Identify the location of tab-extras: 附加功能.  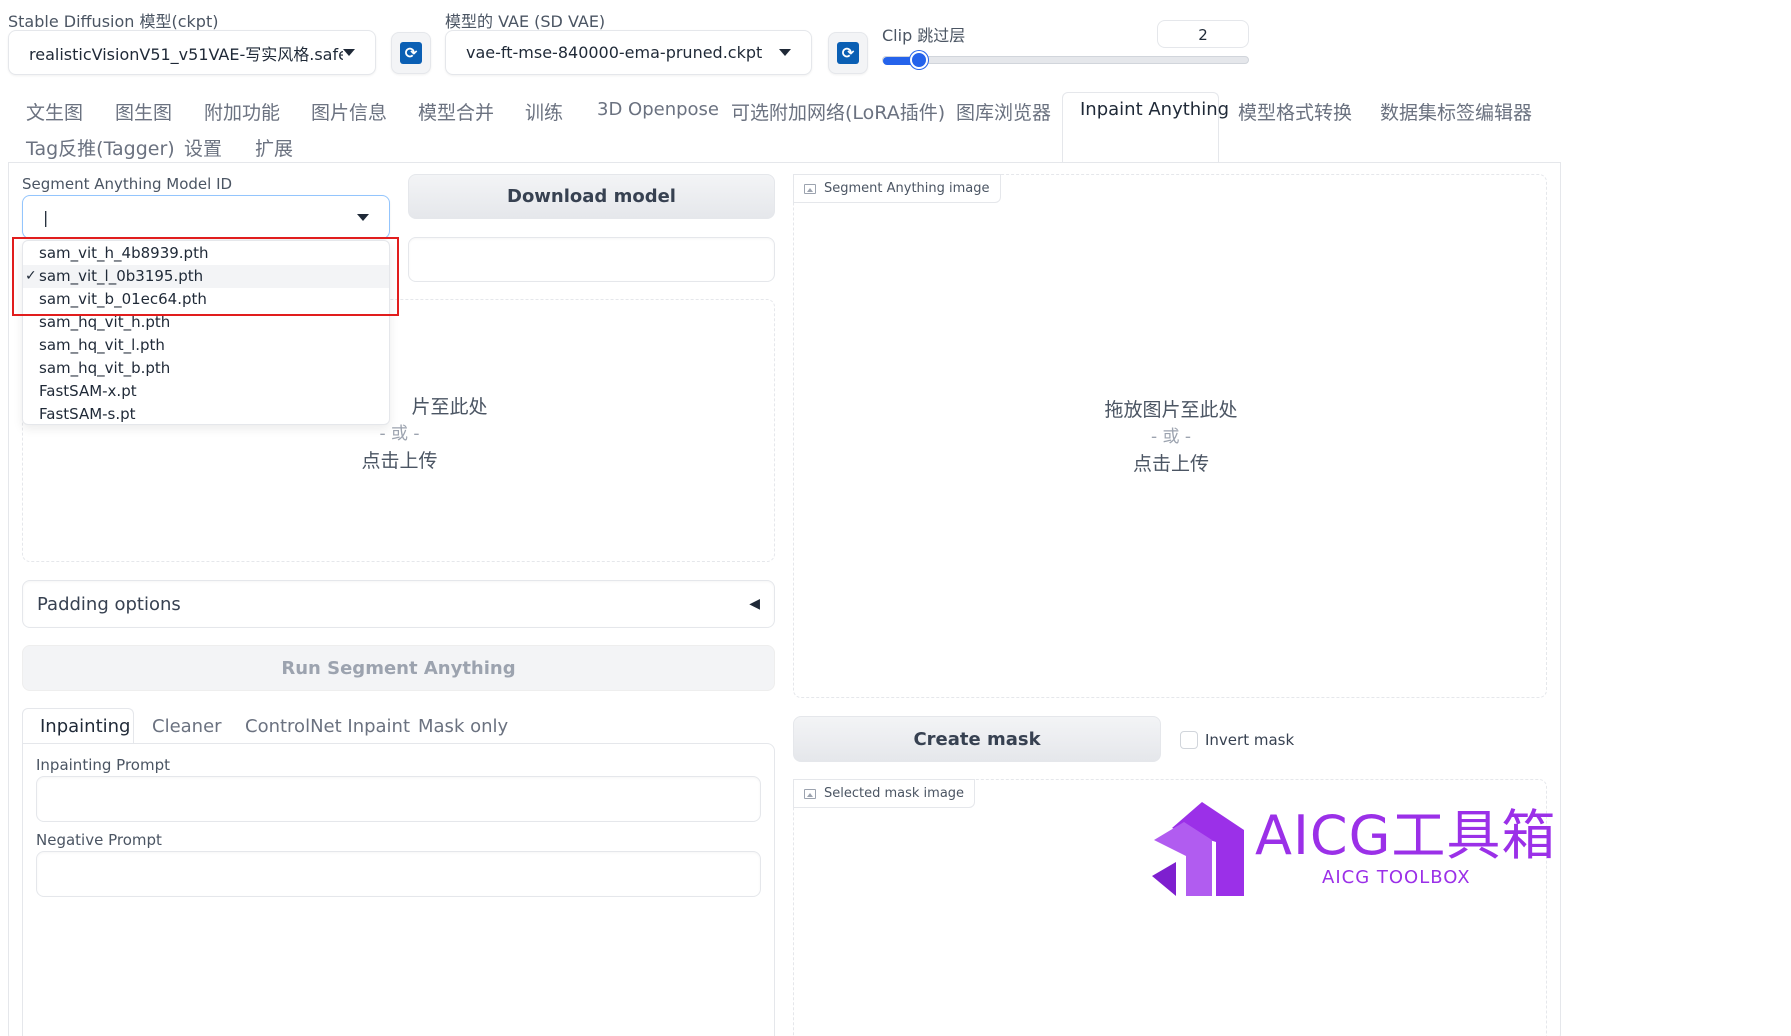
(242, 111).